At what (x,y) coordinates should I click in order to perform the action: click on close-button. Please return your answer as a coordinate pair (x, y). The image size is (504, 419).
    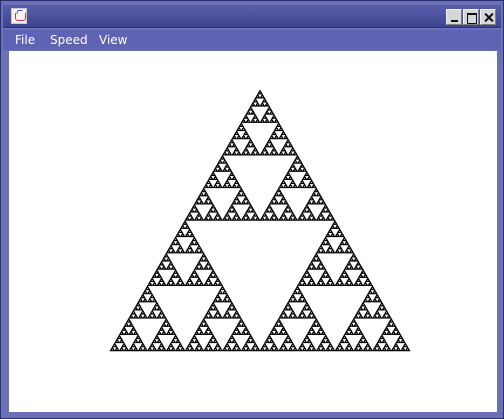
    Looking at the image, I should click on (488, 17).